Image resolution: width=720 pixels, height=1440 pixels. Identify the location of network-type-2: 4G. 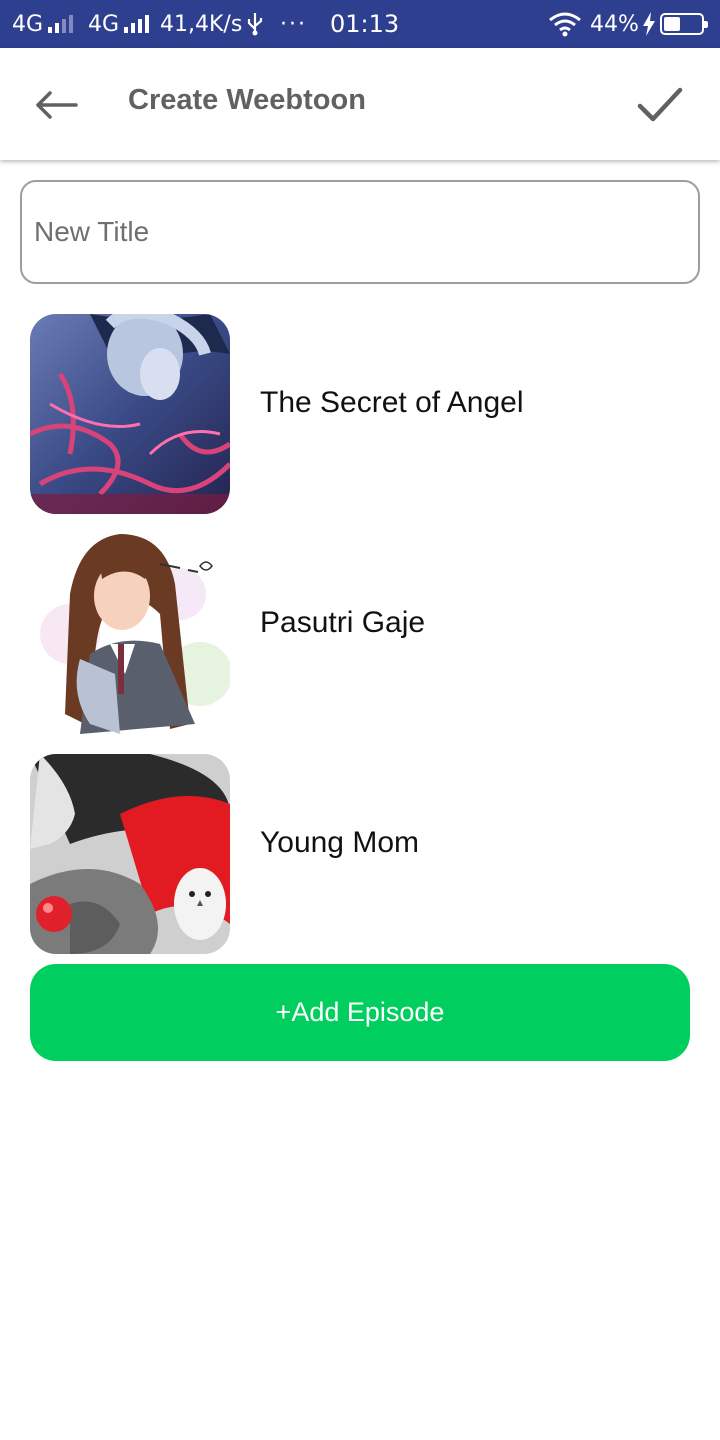
(104, 24).